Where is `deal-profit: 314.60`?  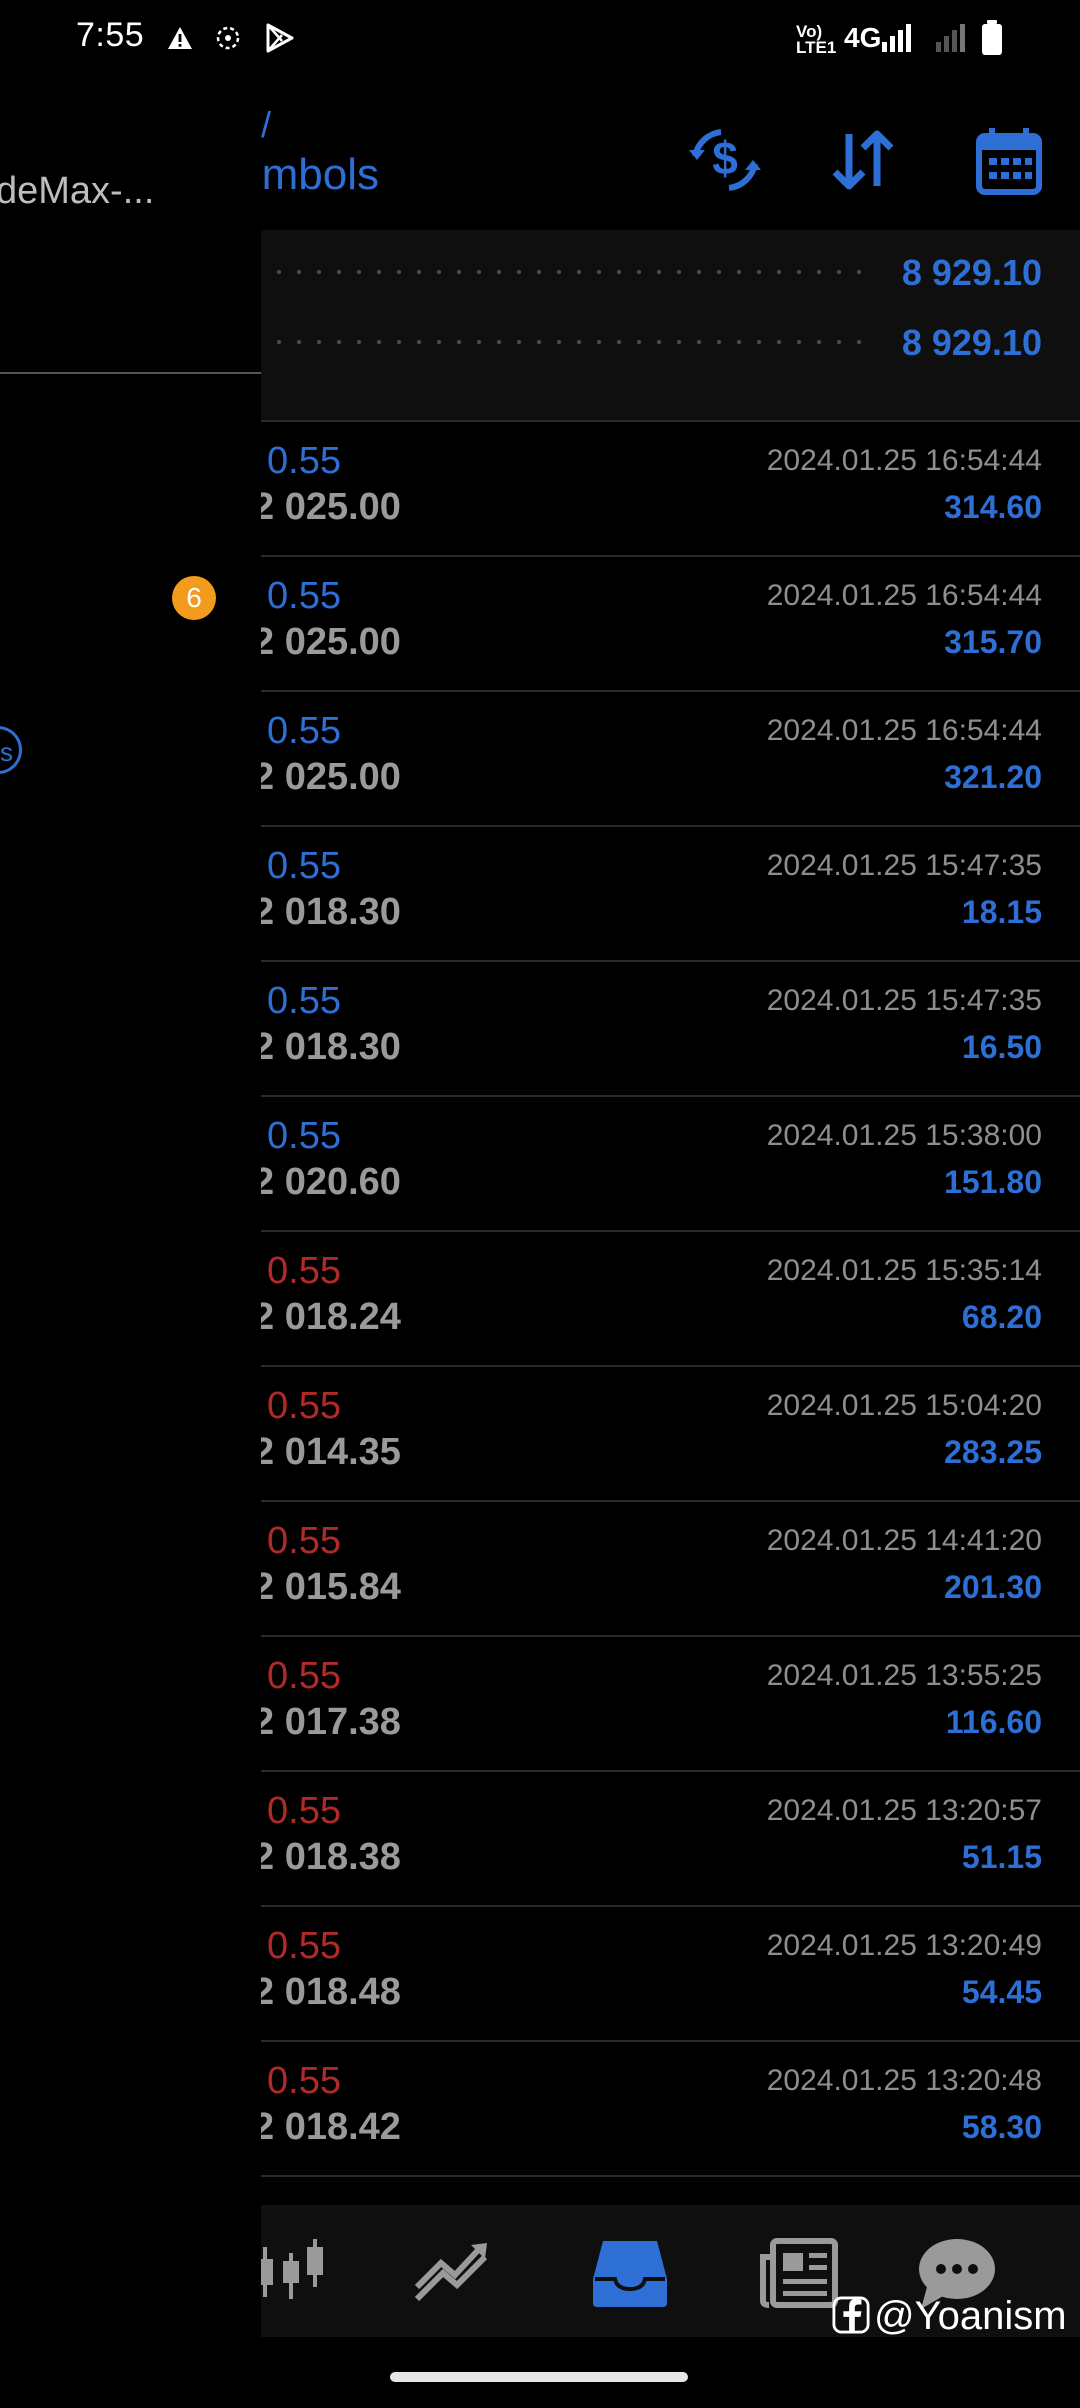
deal-profit: 314.60 is located at coordinates (993, 507).